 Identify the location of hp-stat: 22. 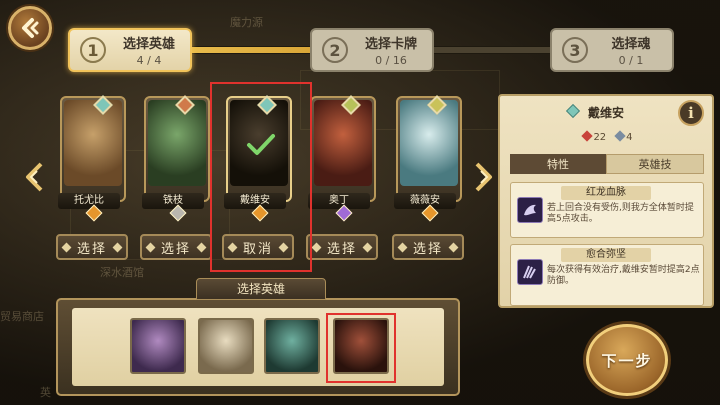
(594, 139).